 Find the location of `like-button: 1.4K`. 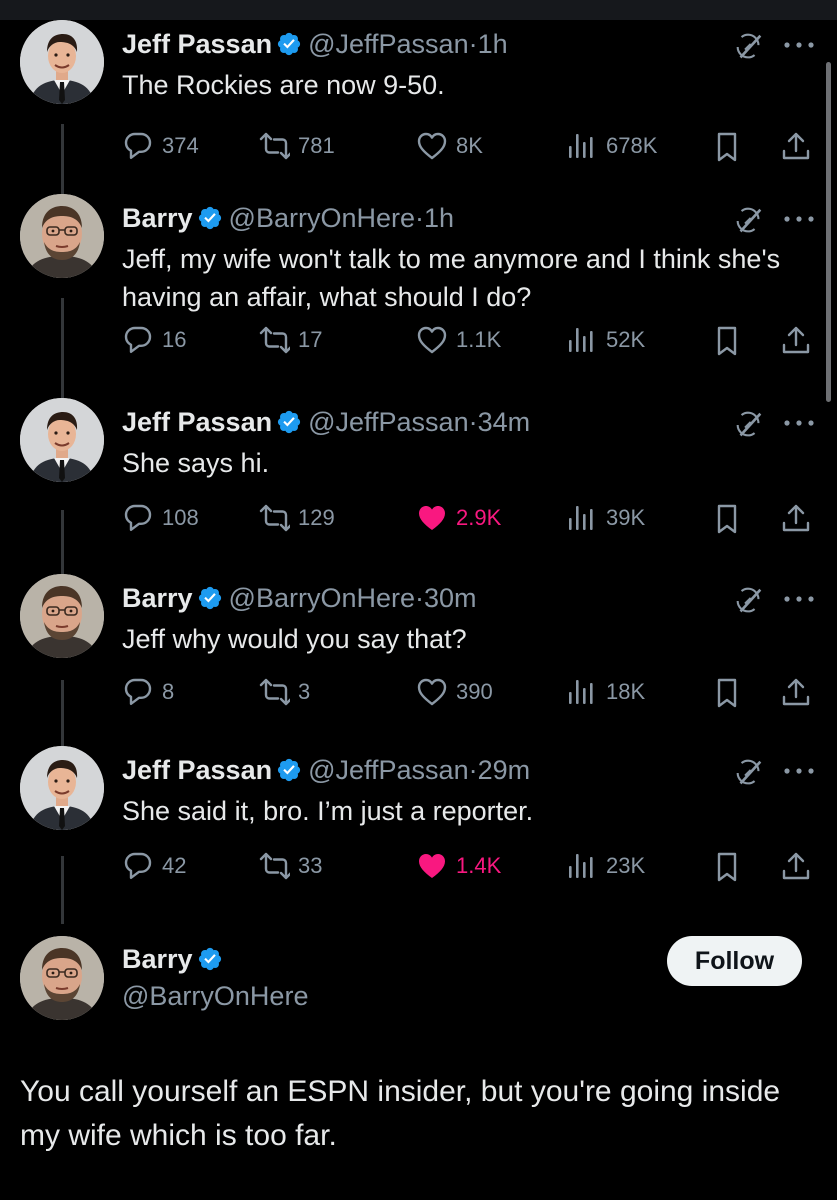

like-button: 1.4K is located at coordinates (458, 866).